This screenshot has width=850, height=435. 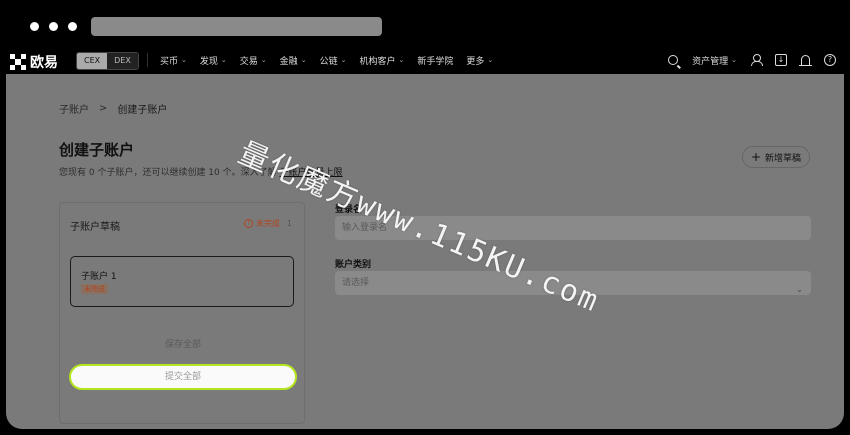 What do you see at coordinates (573, 283) in the screenshot?
I see `account-type-select: 请选择 ⌄` at bounding box center [573, 283].